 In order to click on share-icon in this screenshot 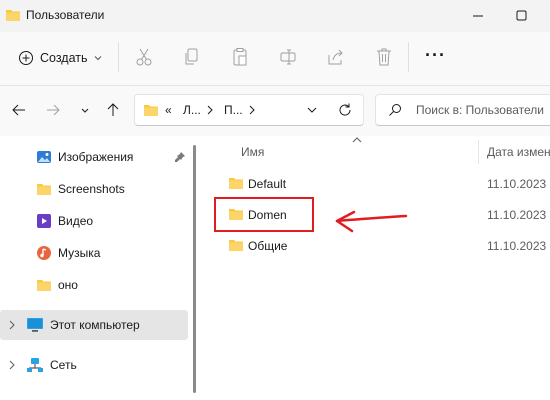, I will do `click(336, 57)`.